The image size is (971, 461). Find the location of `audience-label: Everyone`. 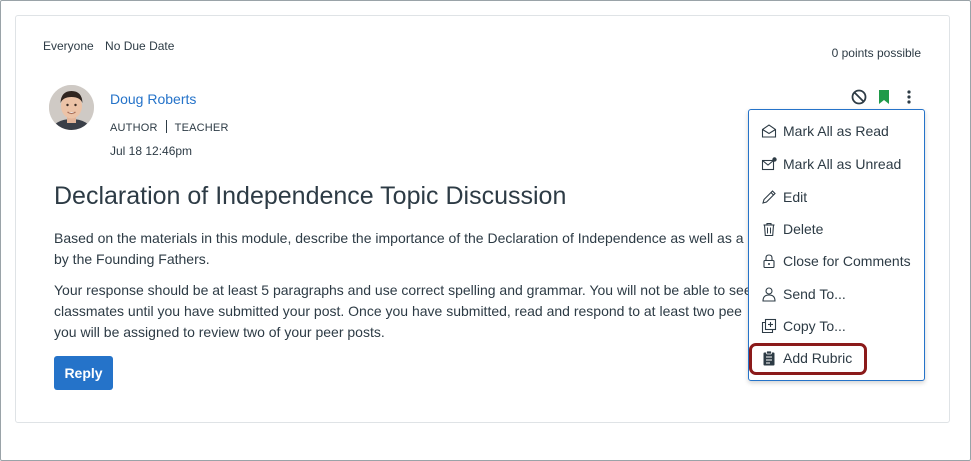

audience-label: Everyone is located at coordinates (68, 46).